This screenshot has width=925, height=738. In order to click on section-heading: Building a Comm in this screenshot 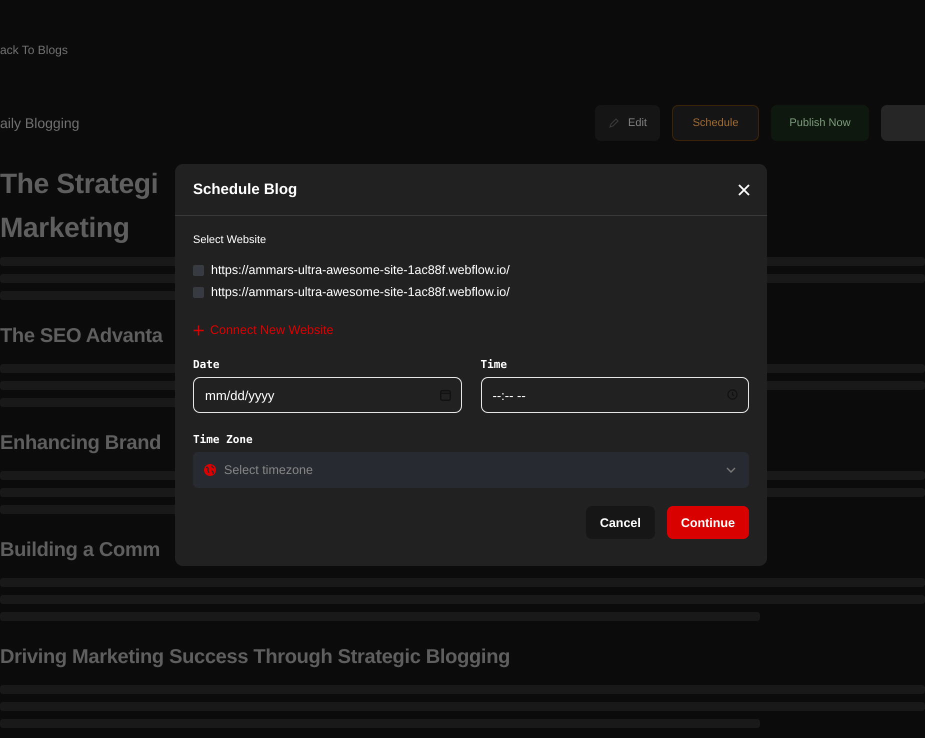, I will do `click(80, 550)`.